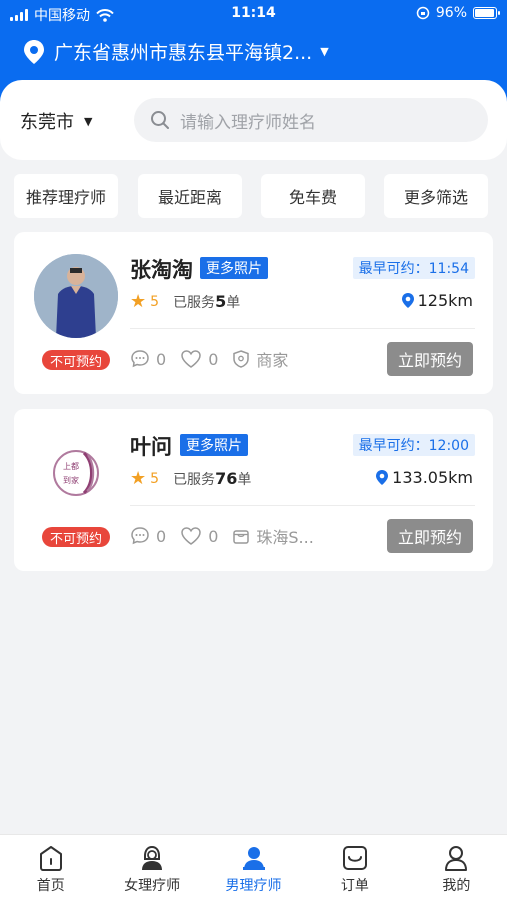 This screenshot has height=900, width=507. Describe the element at coordinates (76, 473) in the screenshot. I see `avatar: 上都 到家` at that location.